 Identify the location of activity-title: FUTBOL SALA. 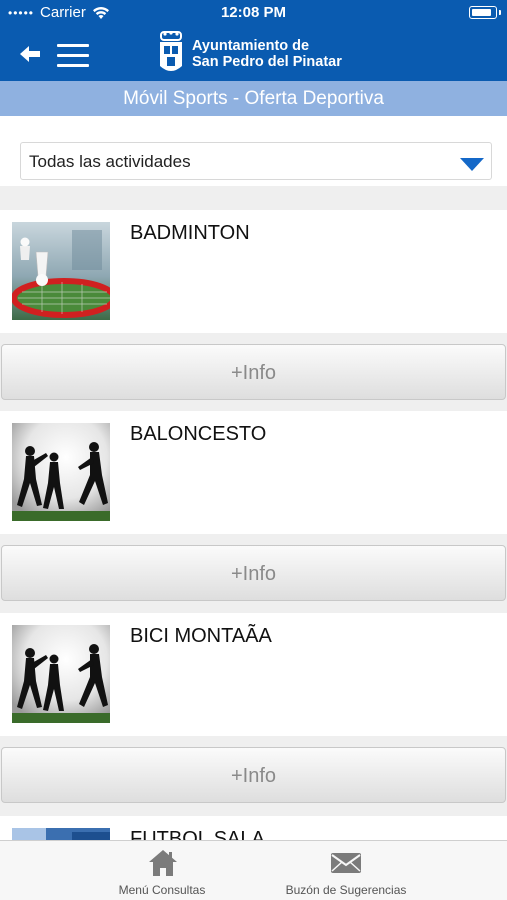
(197, 834).